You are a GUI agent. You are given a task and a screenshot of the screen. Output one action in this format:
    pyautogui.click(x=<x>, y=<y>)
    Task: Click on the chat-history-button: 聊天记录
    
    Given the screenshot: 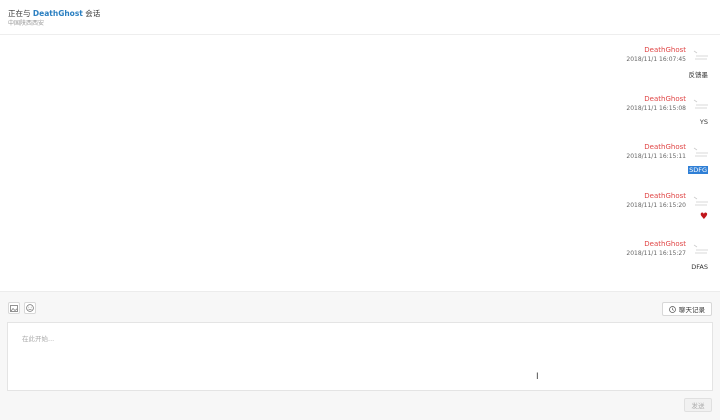 What is the action you would take?
    pyautogui.click(x=687, y=309)
    